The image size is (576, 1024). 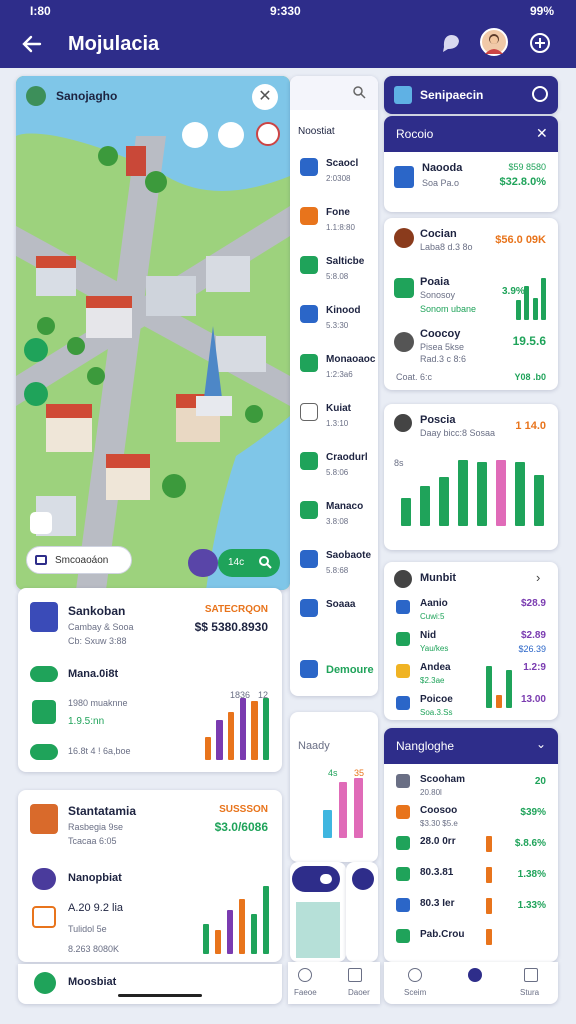 What do you see at coordinates (359, 992) in the screenshot?
I see `middle-nav-b: Daoer` at bounding box center [359, 992].